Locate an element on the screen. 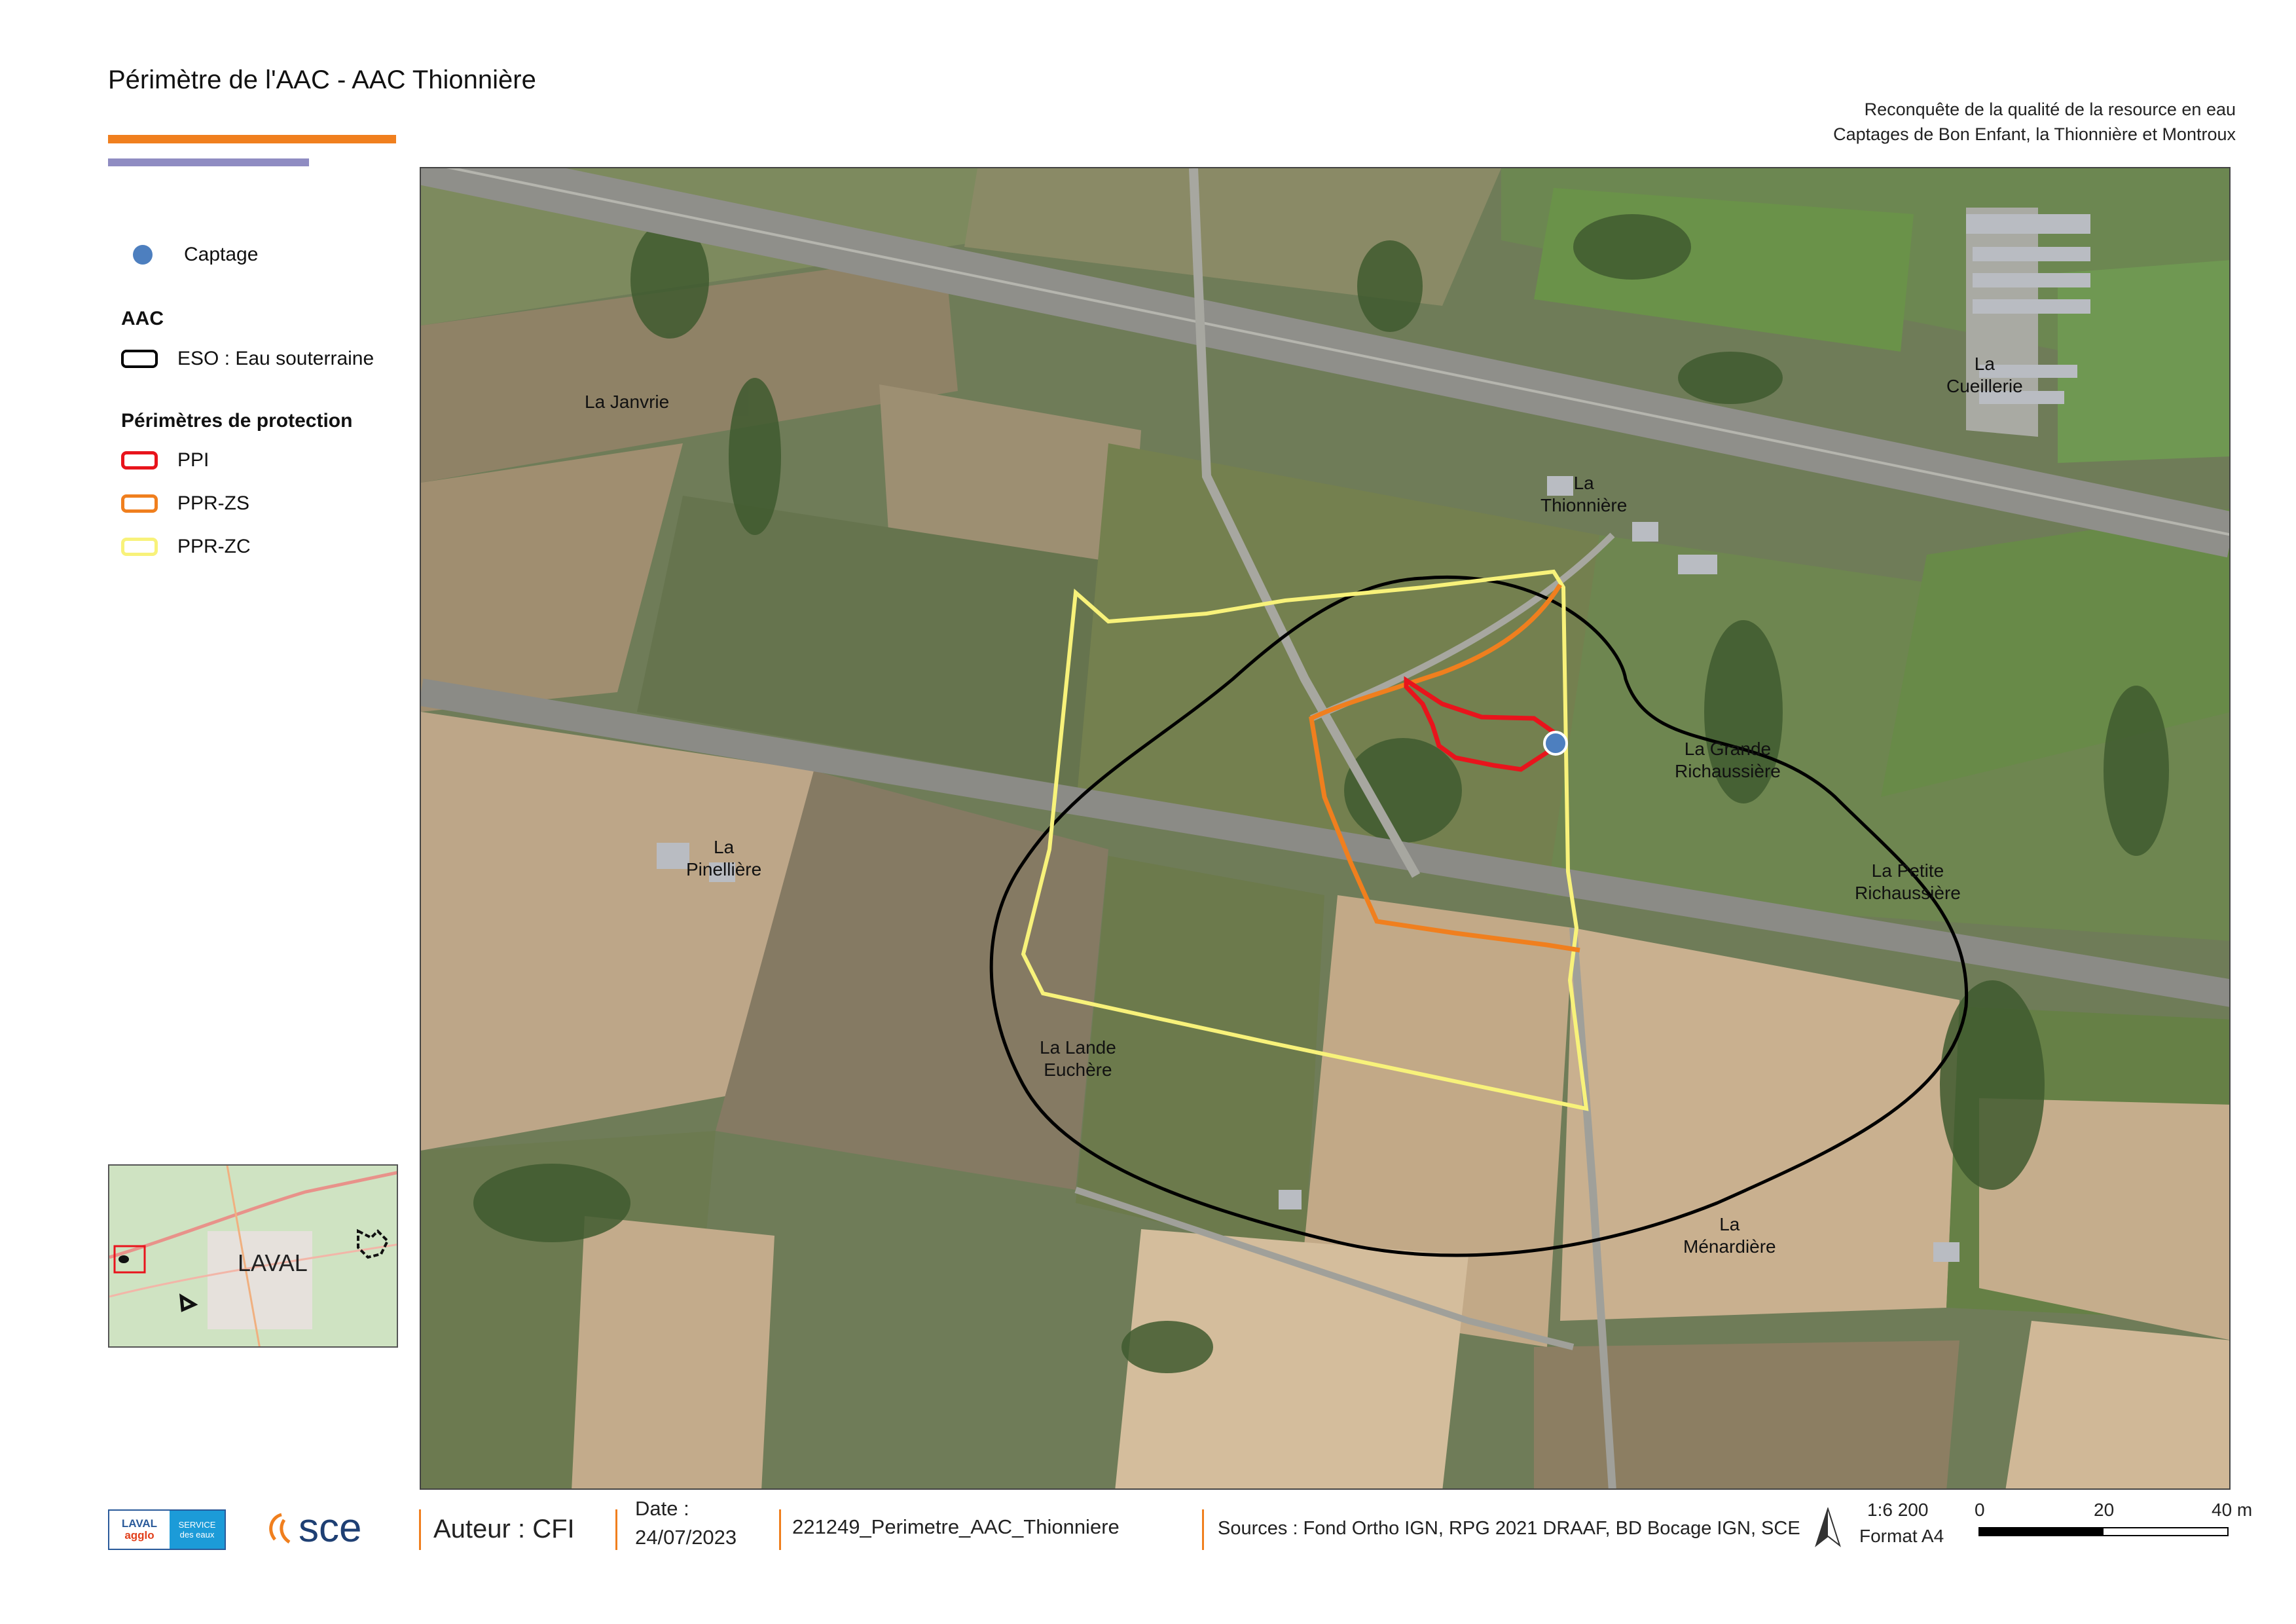  scale-bar-label-20: 20 is located at coordinates (2104, 1510).